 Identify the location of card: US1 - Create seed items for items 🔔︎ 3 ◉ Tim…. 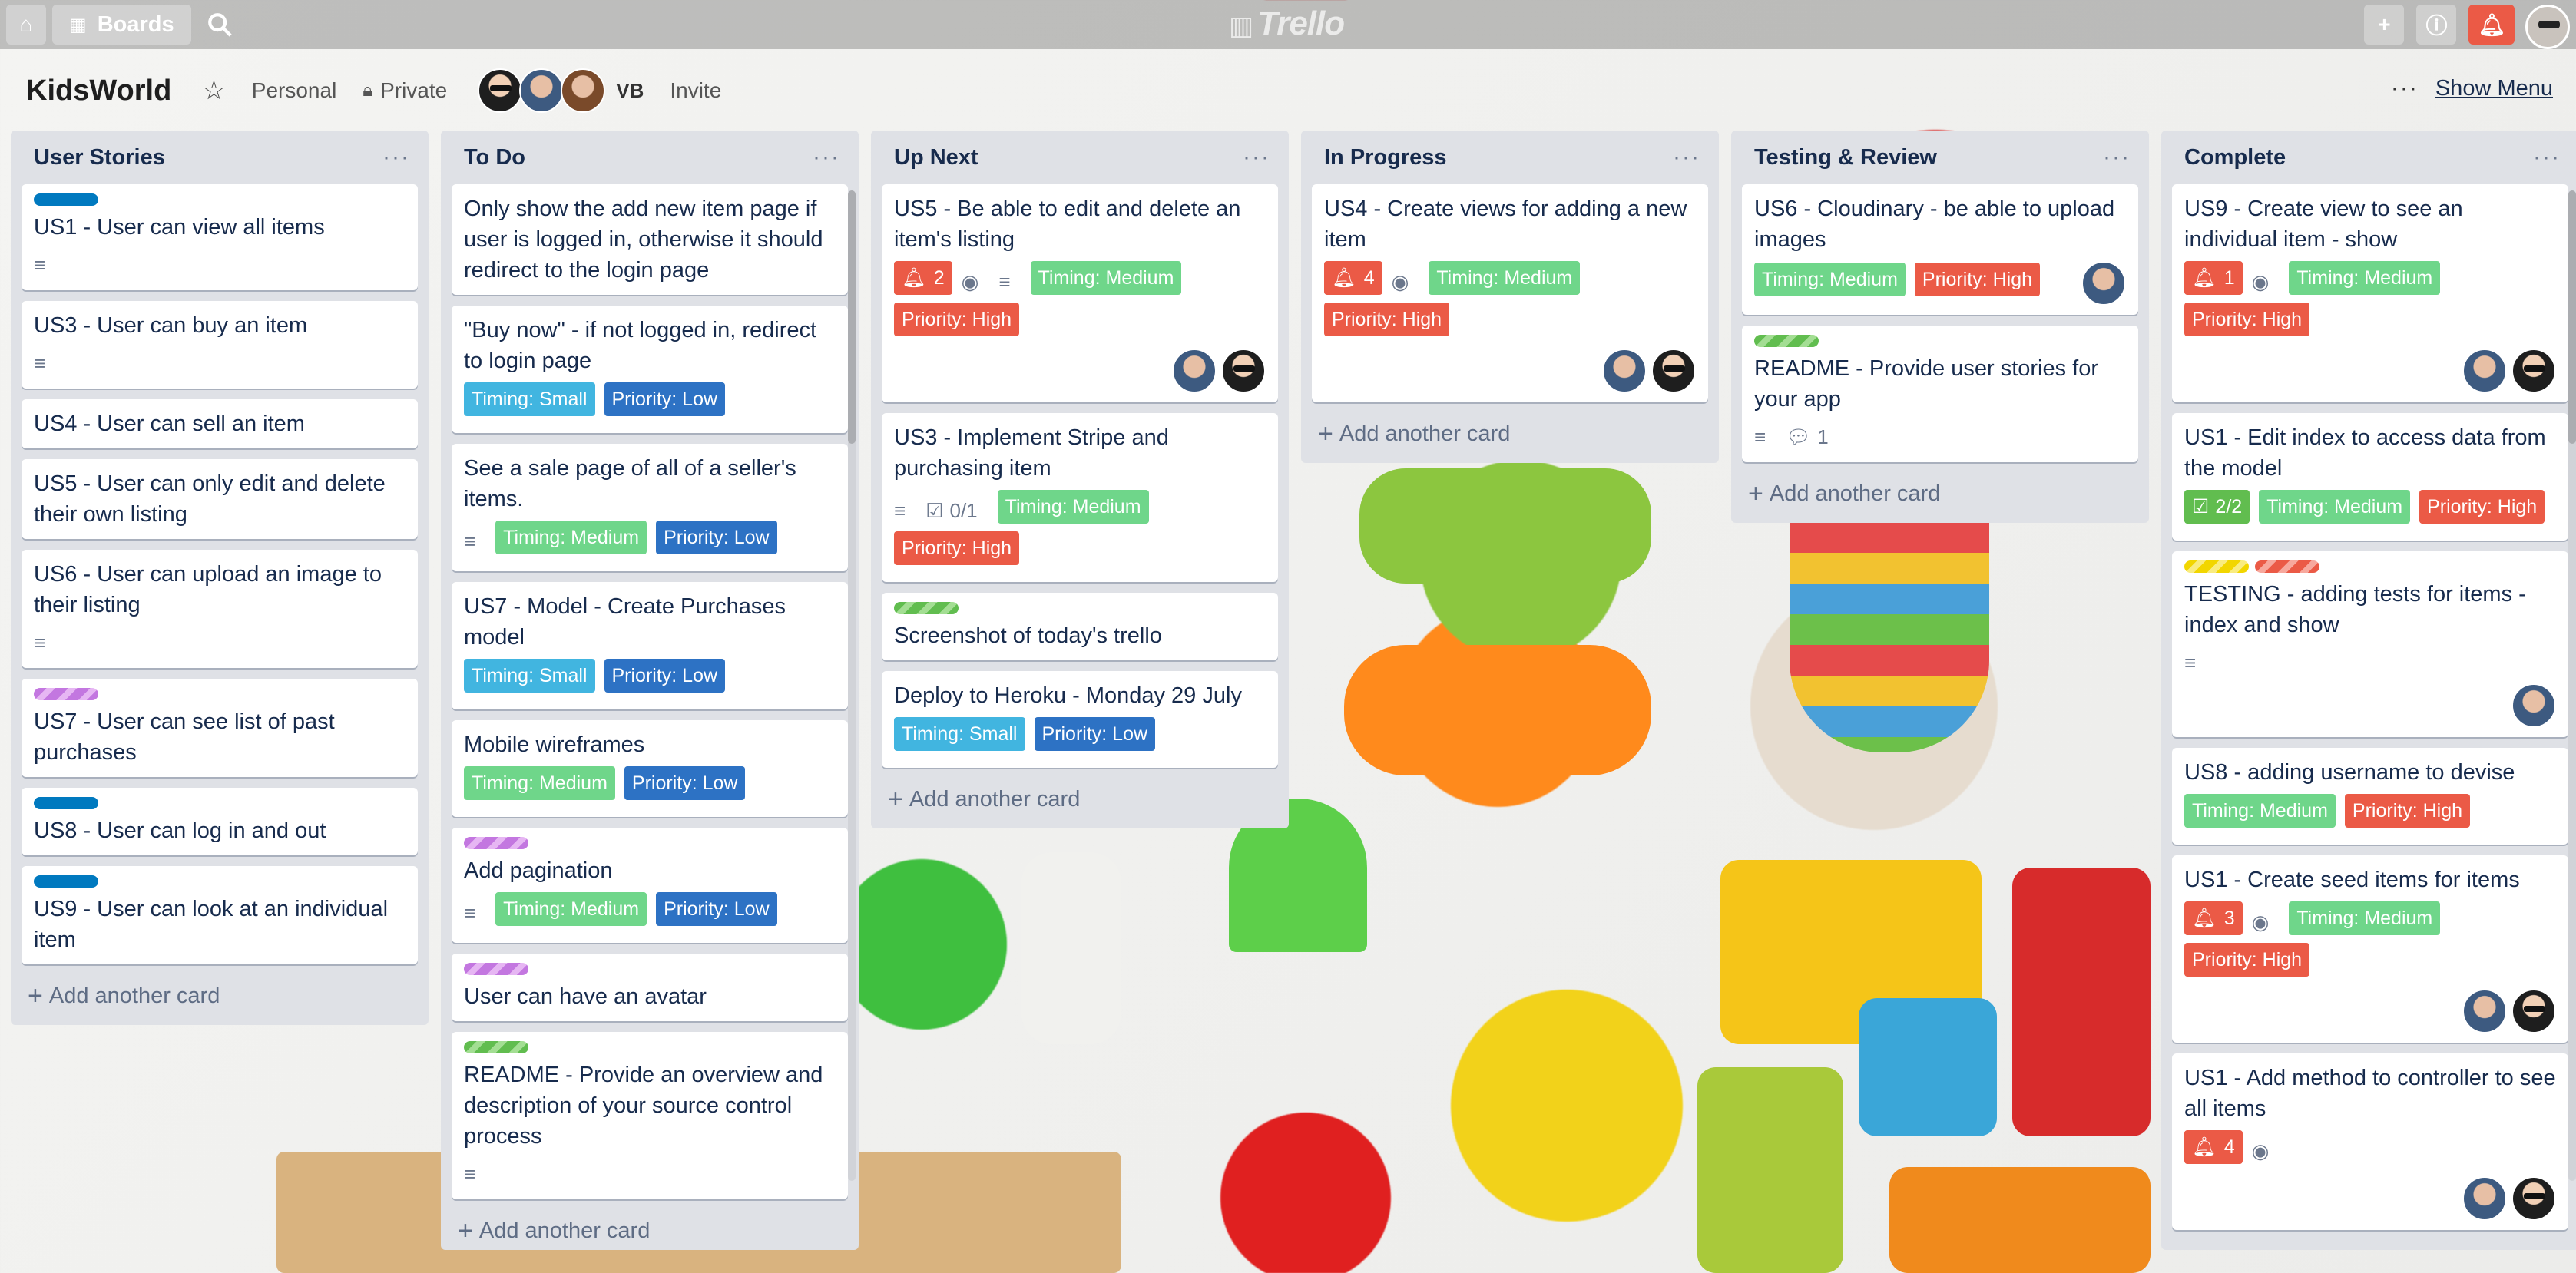
(2370, 949).